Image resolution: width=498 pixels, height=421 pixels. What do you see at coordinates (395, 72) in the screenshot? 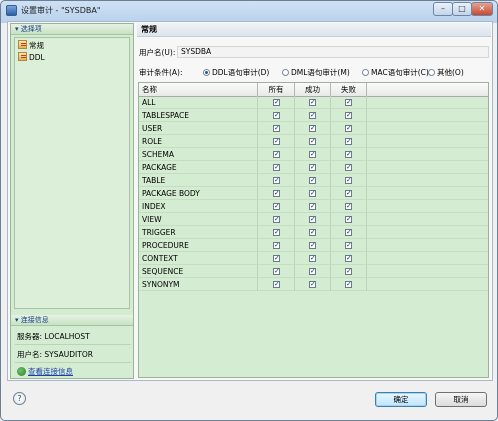
I see `radio-option: MAC语句审计(C)` at bounding box center [395, 72].